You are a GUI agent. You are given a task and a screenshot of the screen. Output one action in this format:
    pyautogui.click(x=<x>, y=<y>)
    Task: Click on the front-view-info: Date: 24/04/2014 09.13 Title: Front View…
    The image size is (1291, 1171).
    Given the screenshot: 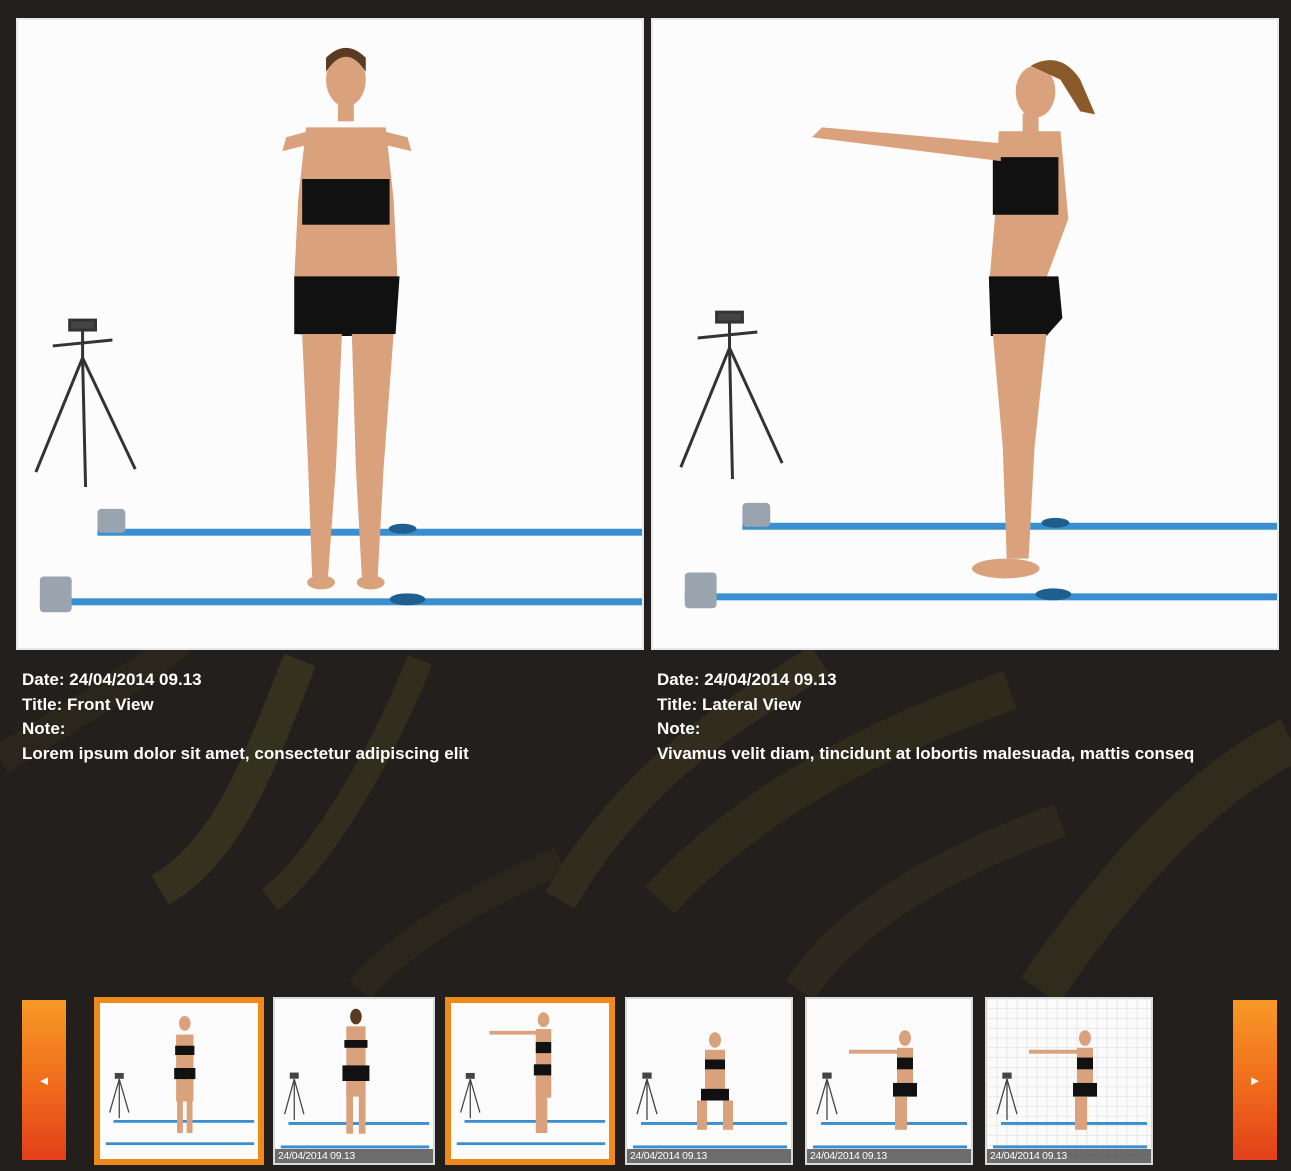 What is the action you would take?
    pyautogui.click(x=332, y=717)
    